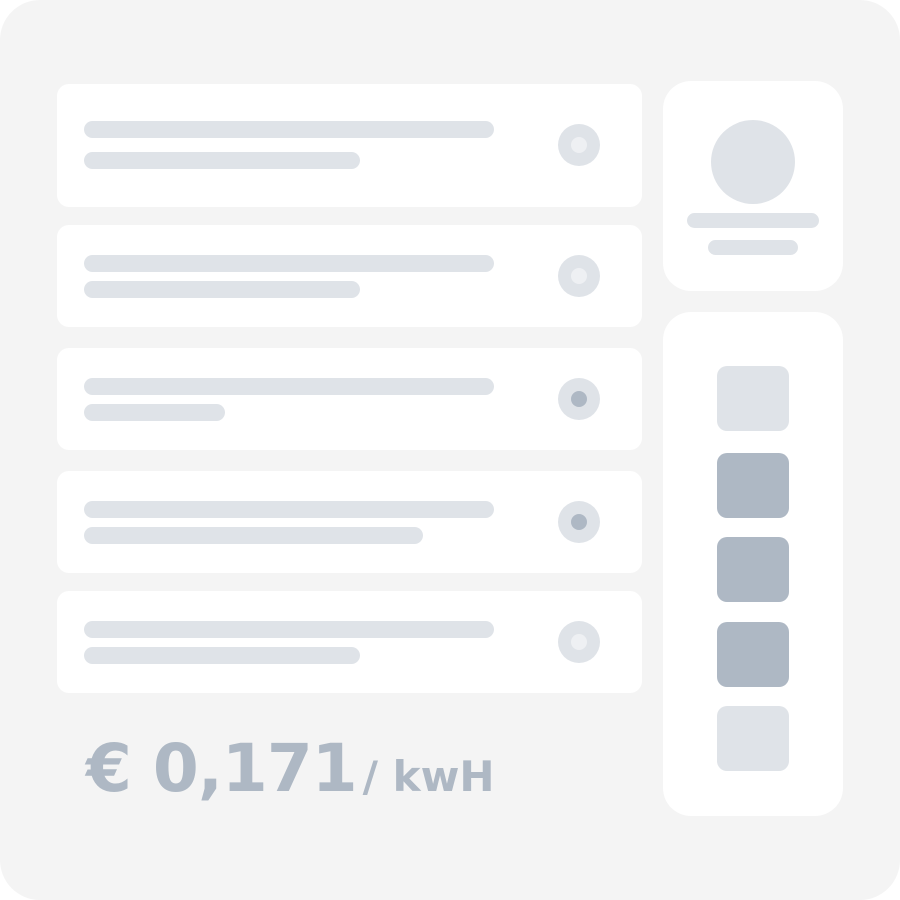 This screenshot has height=900, width=900. Describe the element at coordinates (753, 162) in the screenshot. I see `avatar` at that location.